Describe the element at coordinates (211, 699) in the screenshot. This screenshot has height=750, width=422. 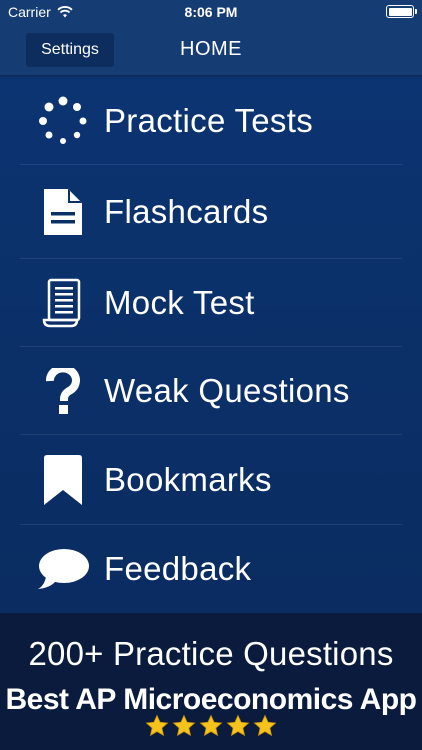
I see `banner-subheadline: Best AP Microeconomics App` at that location.